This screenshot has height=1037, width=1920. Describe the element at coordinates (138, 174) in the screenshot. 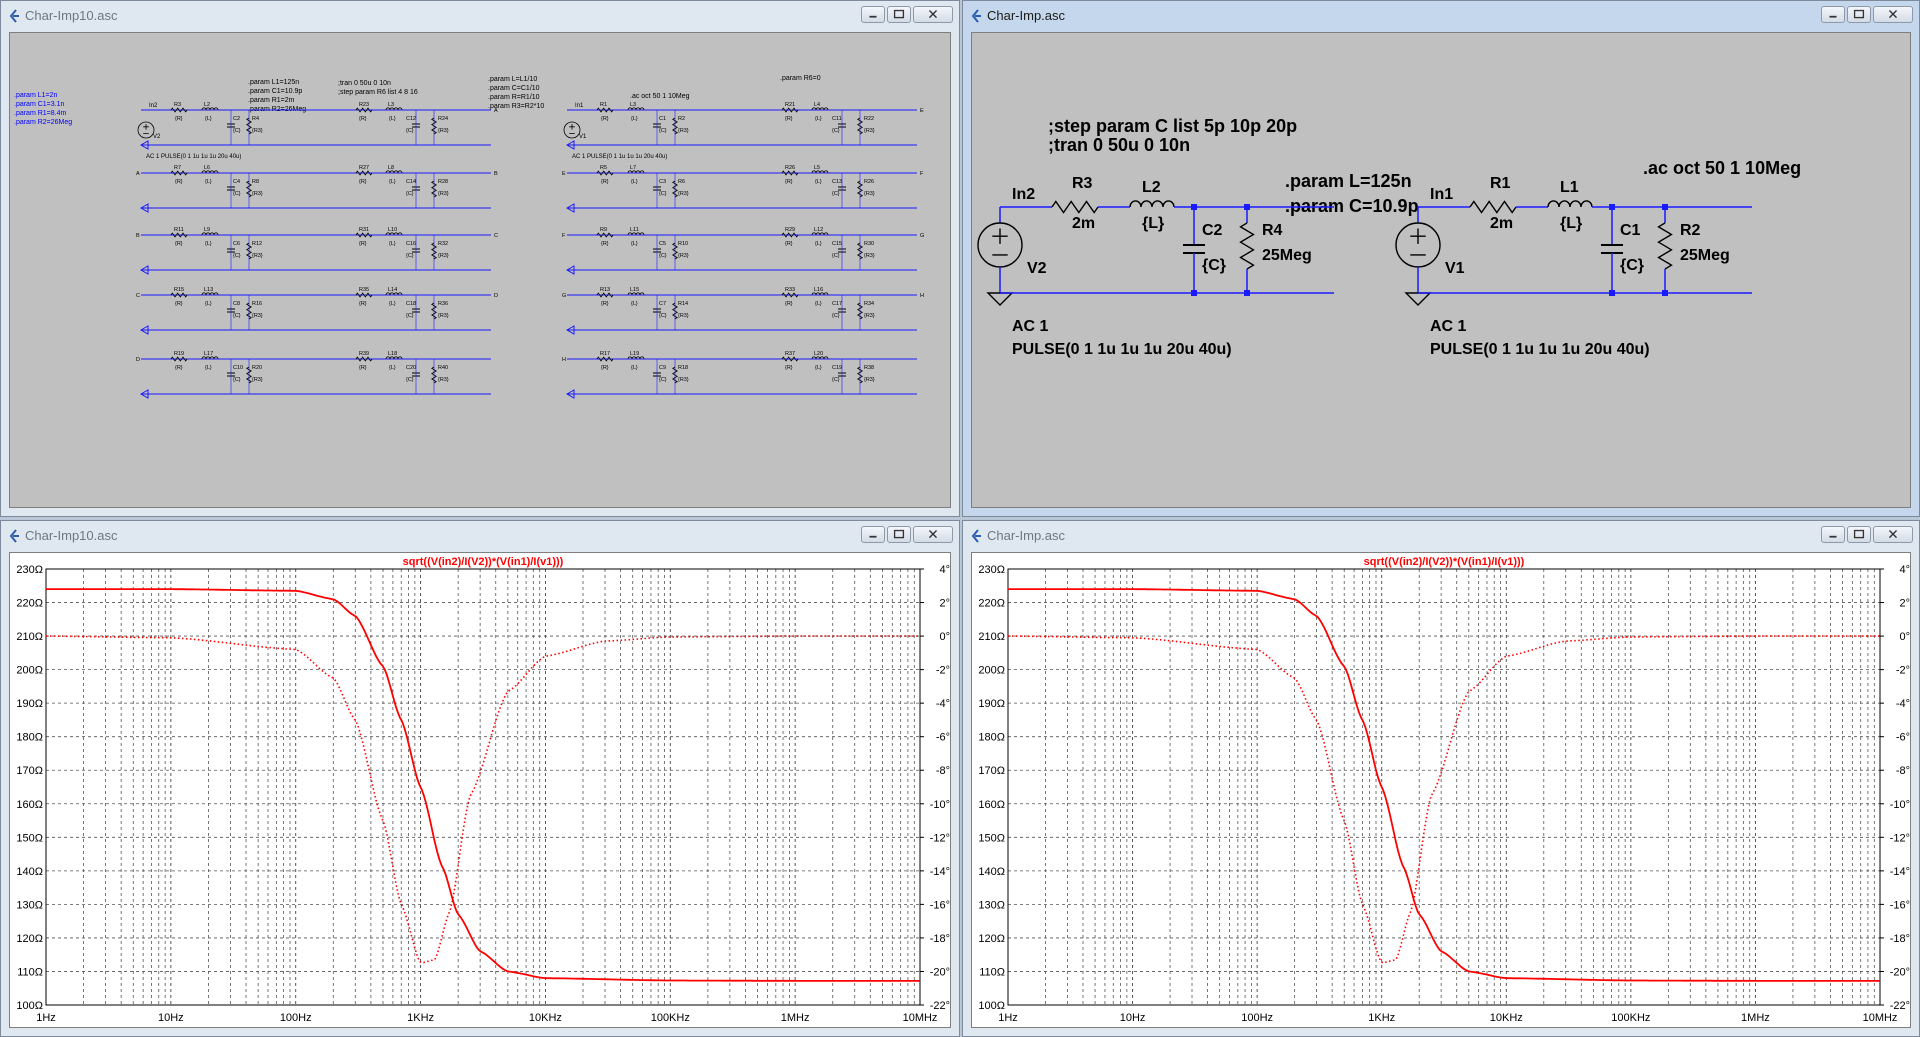

I see `net-label-in: A` at that location.